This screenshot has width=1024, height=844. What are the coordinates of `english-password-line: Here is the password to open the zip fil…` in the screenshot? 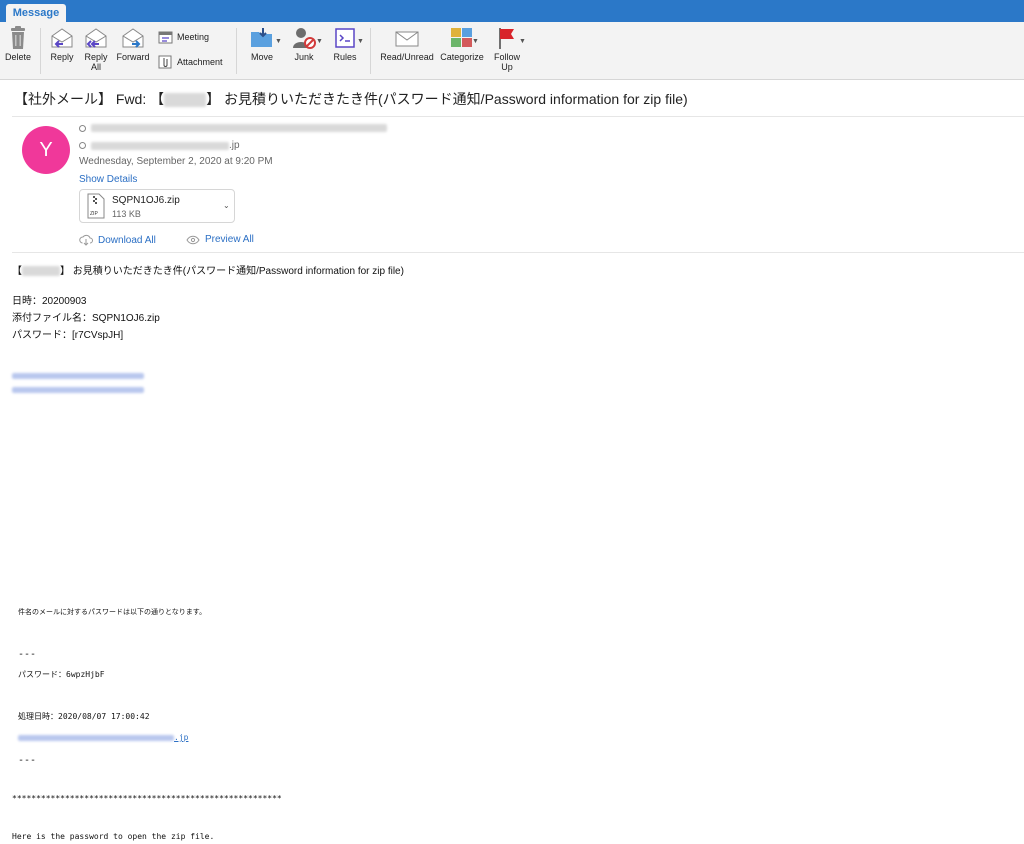 It's located at (113, 836).